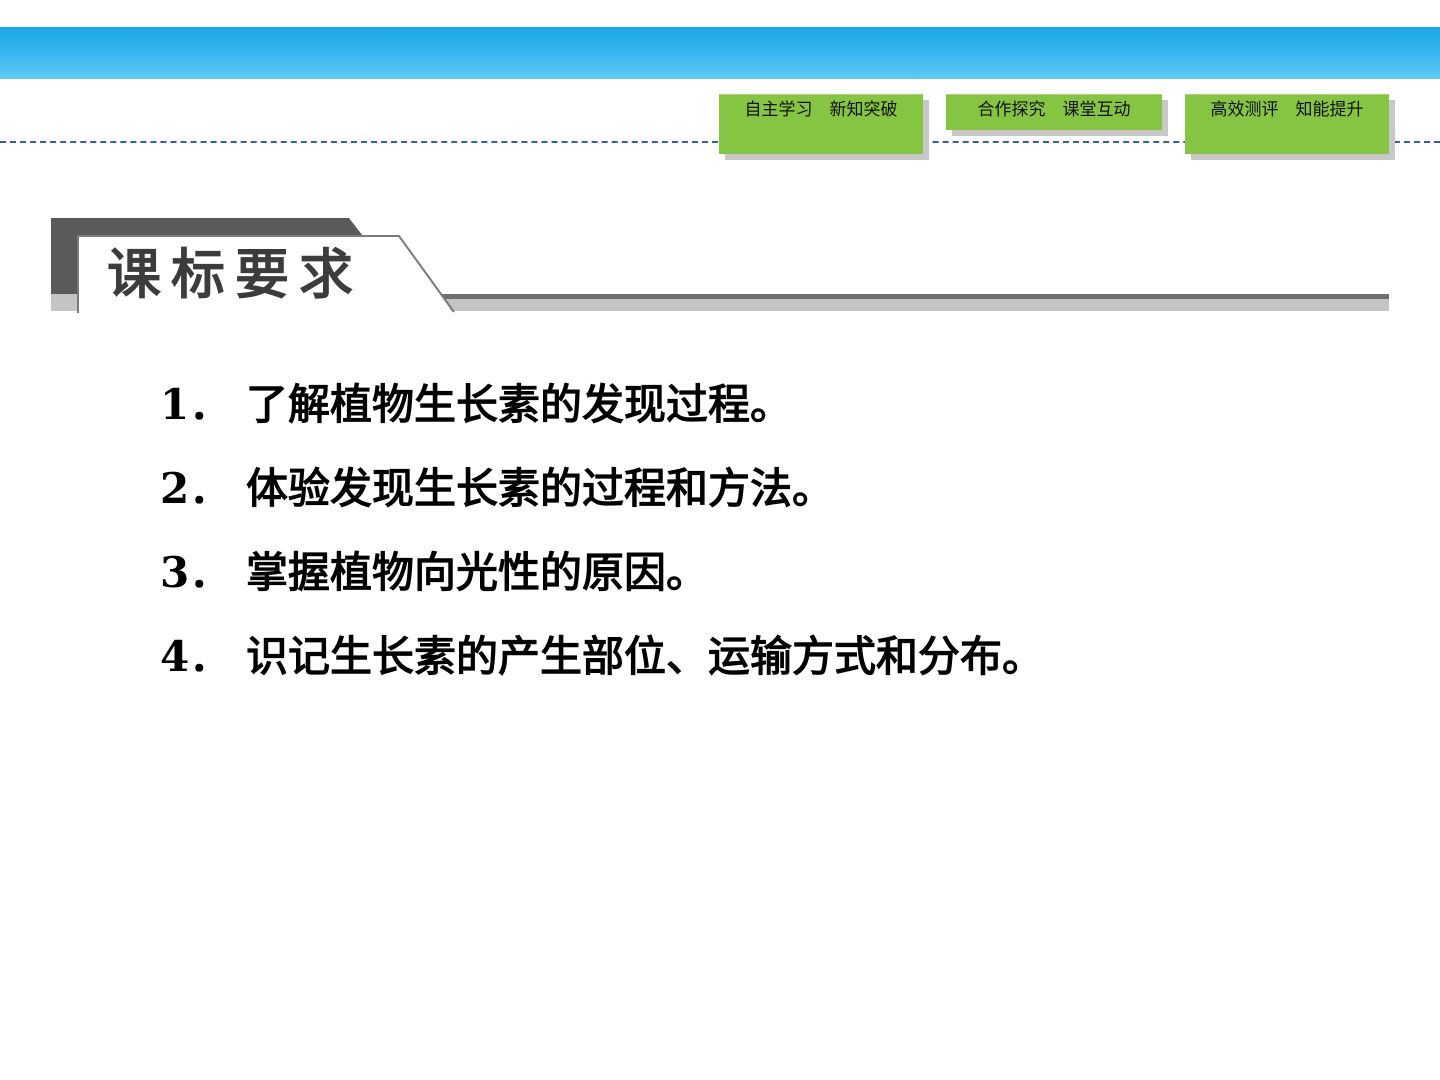  What do you see at coordinates (519, 404) in the screenshot?
I see `item-text: 了解植物生长素的发现过程。` at bounding box center [519, 404].